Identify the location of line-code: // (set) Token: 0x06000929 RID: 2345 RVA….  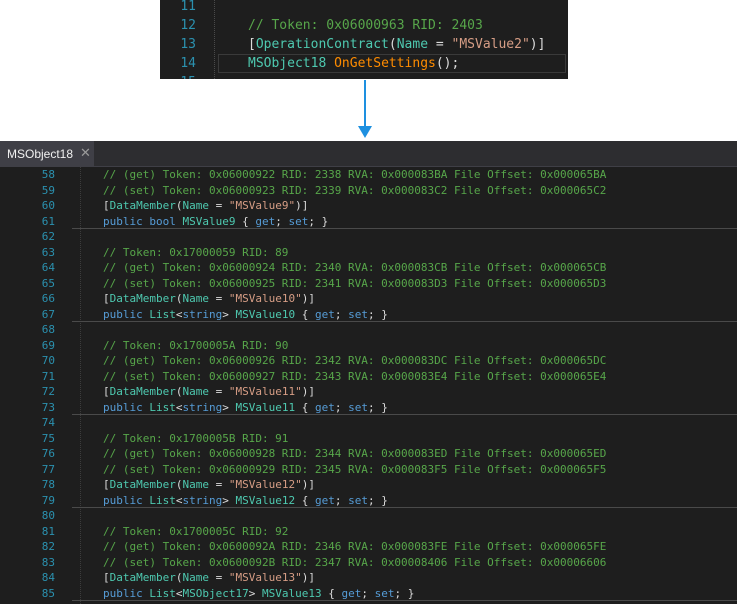
(354, 470).